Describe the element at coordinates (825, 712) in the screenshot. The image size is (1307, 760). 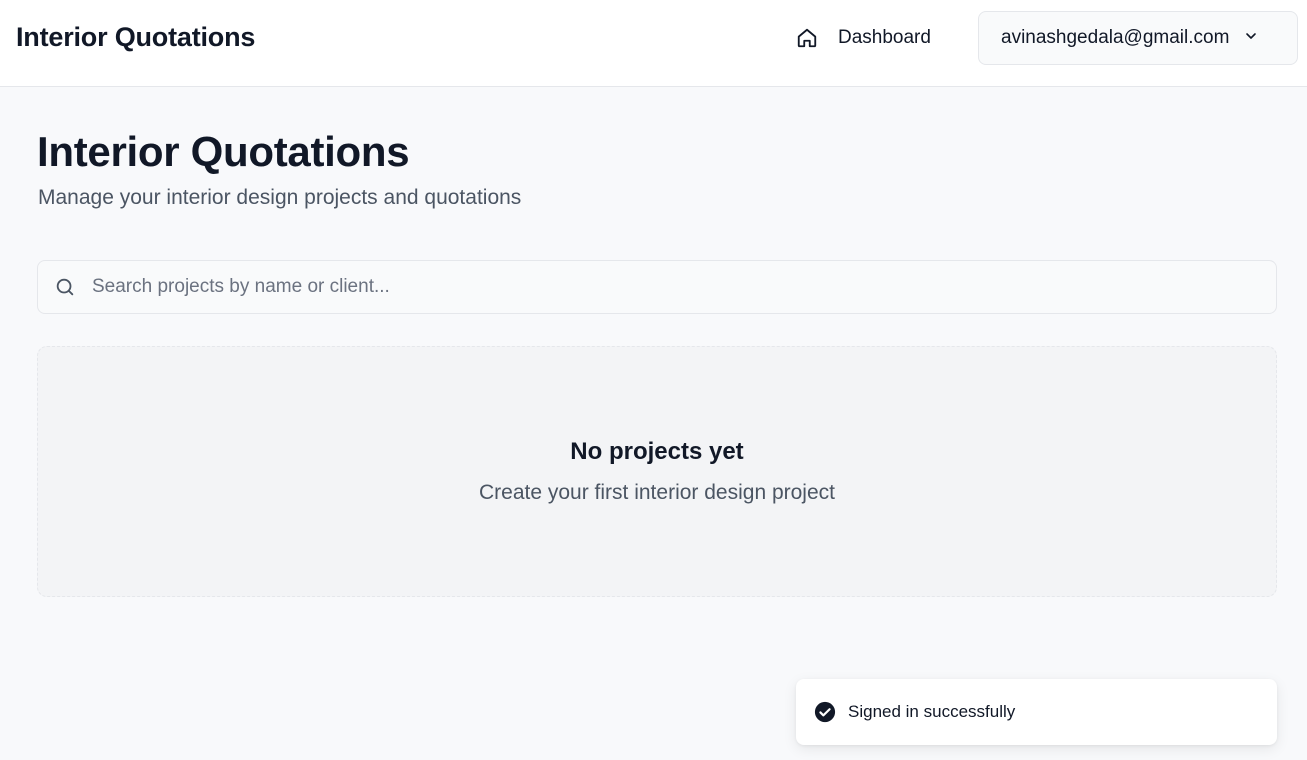
I see `check-circle-icon` at that location.